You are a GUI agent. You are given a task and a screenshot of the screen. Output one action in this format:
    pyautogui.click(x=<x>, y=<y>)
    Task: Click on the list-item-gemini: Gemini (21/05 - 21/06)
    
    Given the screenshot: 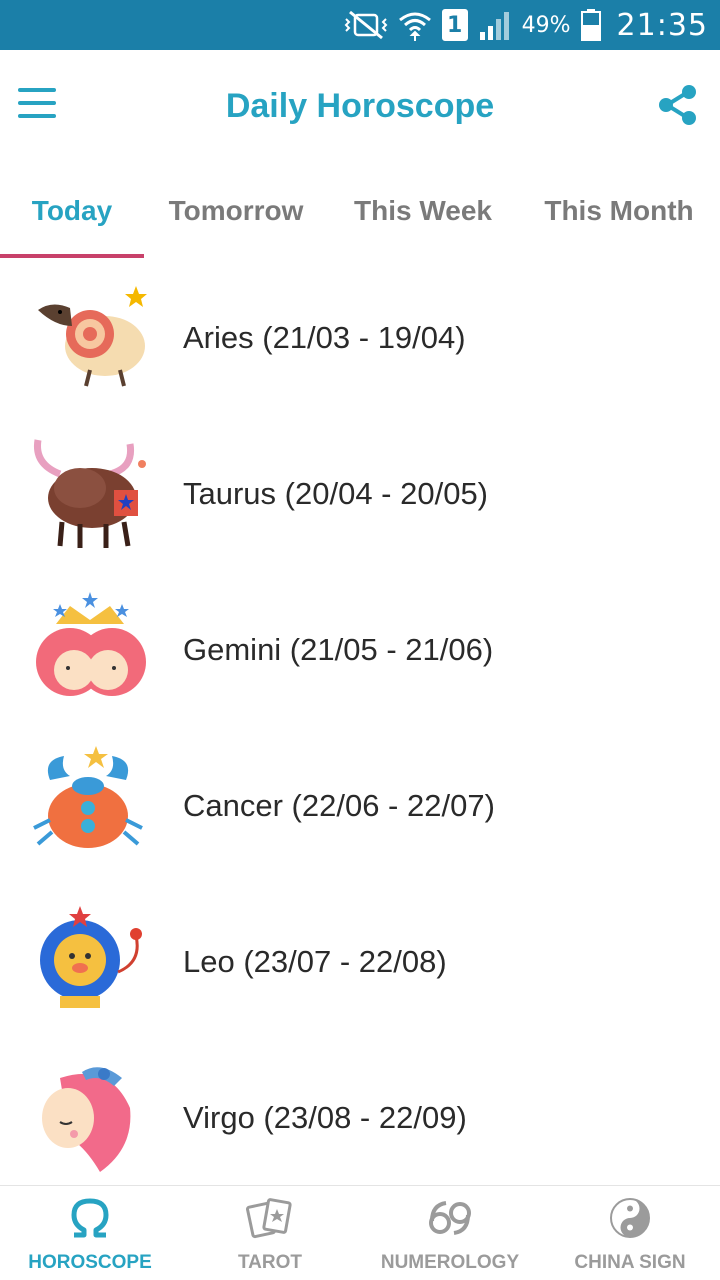 What is the action you would take?
    pyautogui.click(x=360, y=650)
    